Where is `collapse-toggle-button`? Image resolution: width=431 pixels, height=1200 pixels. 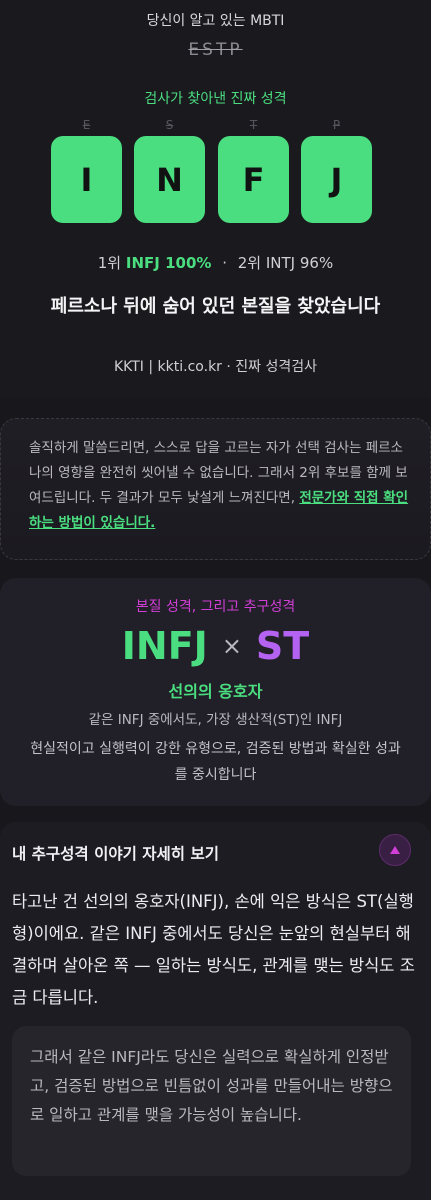 collapse-toggle-button is located at coordinates (395, 850).